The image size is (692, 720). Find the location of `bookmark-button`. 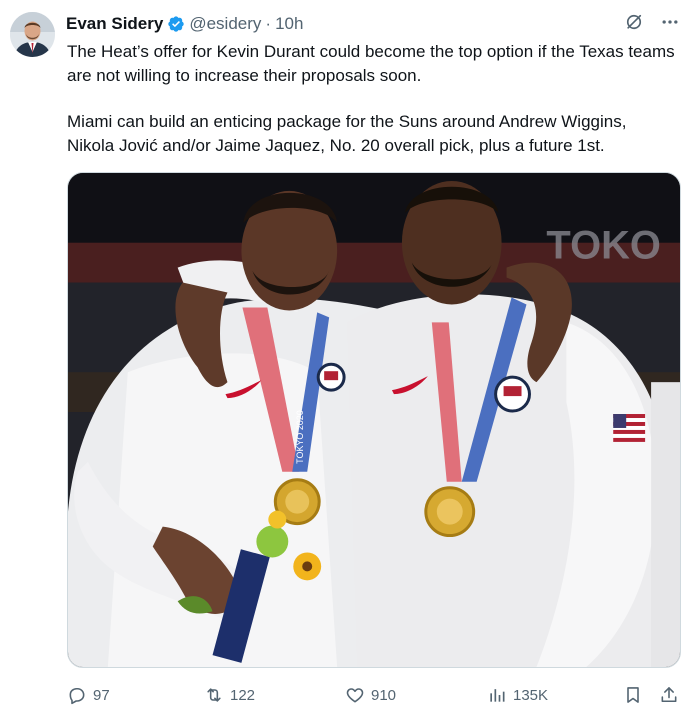

bookmark-button is located at coordinates (636, 695).